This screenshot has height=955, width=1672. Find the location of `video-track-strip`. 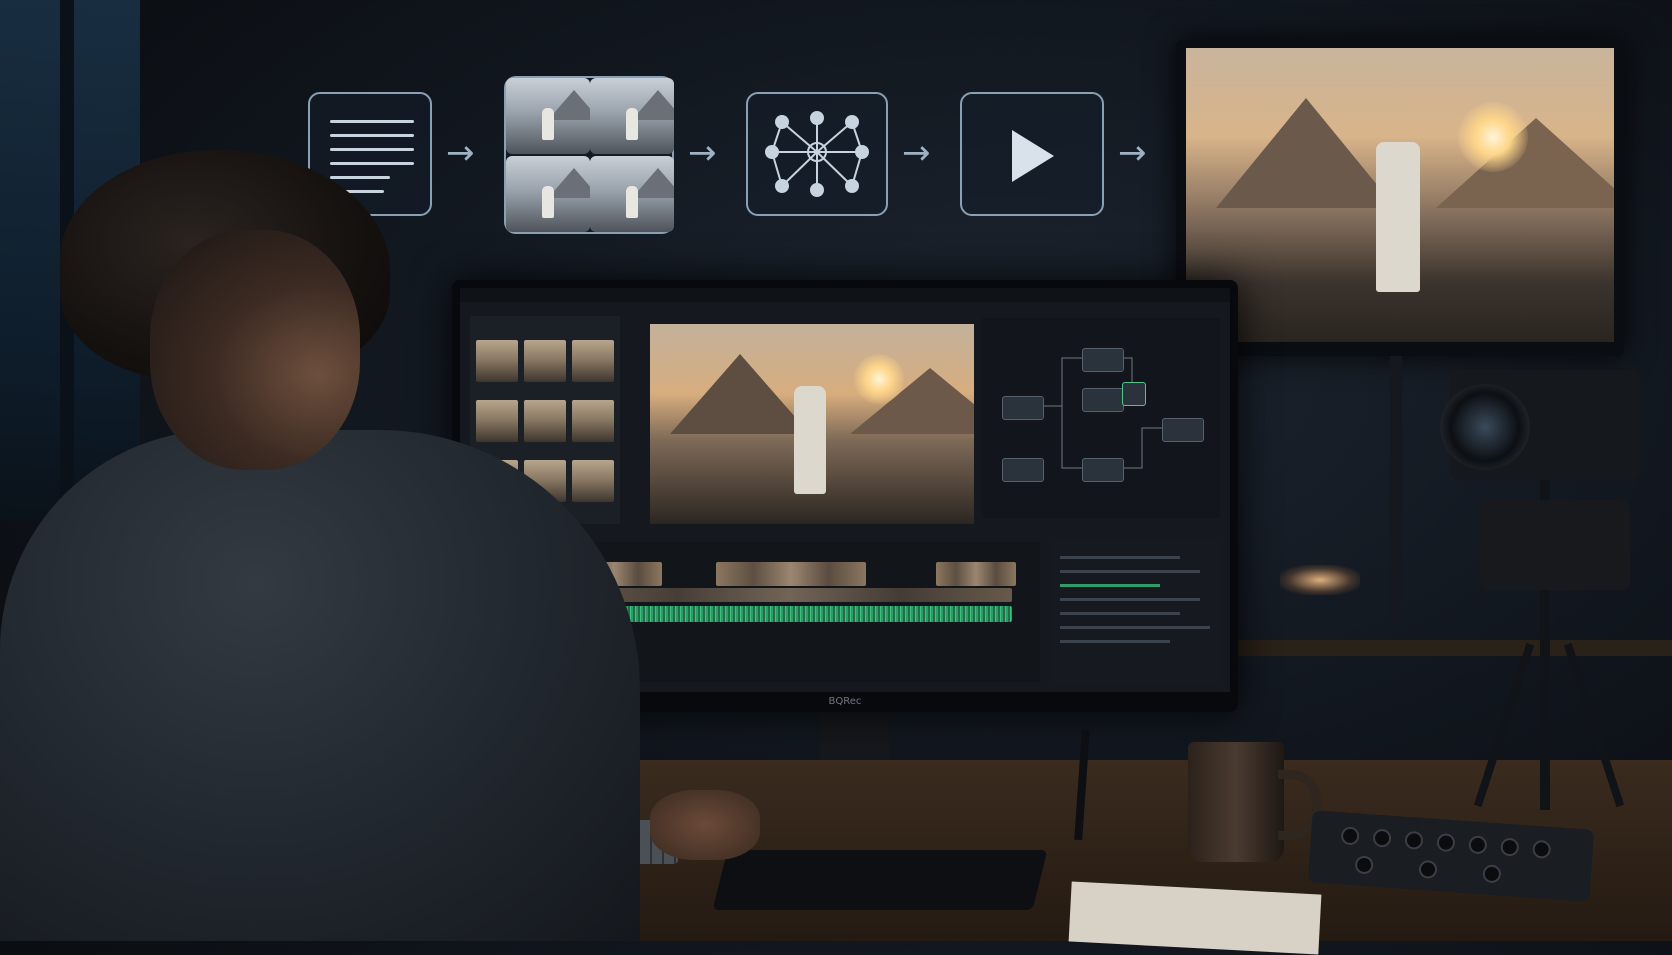

video-track-strip is located at coordinates (789, 595).